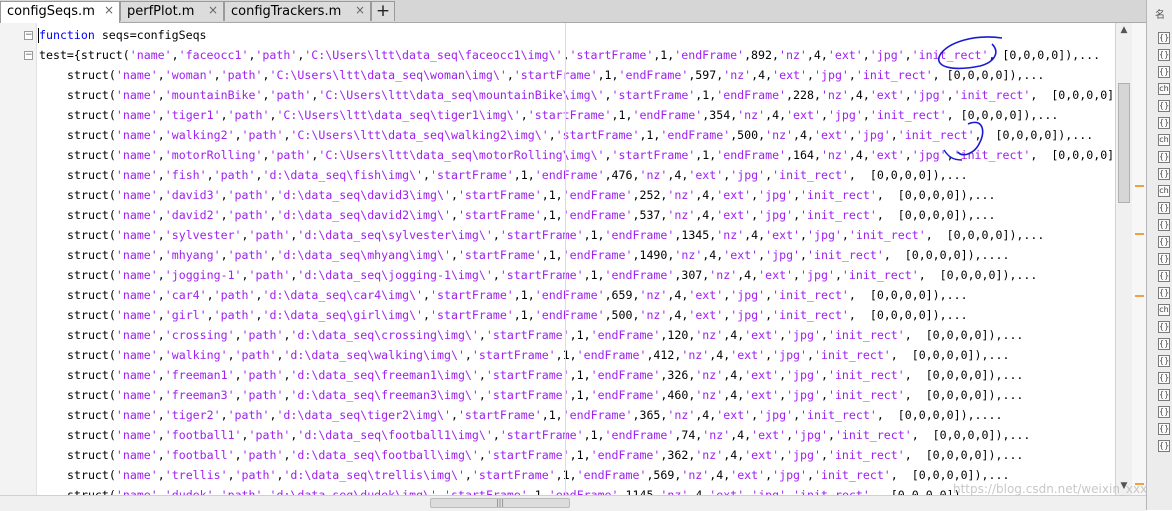 The image size is (1172, 511). Describe the element at coordinates (38, 35) in the screenshot. I see `text-cursor` at that location.